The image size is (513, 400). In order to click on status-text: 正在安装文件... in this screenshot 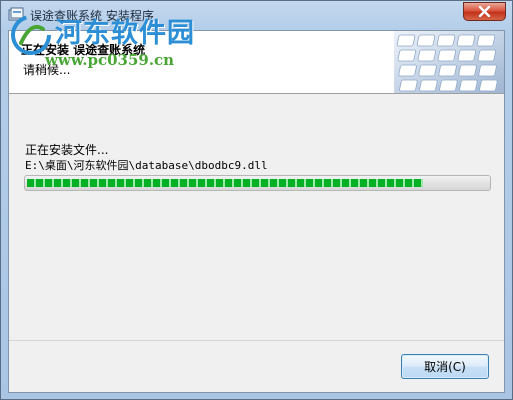, I will do `click(67, 150)`.